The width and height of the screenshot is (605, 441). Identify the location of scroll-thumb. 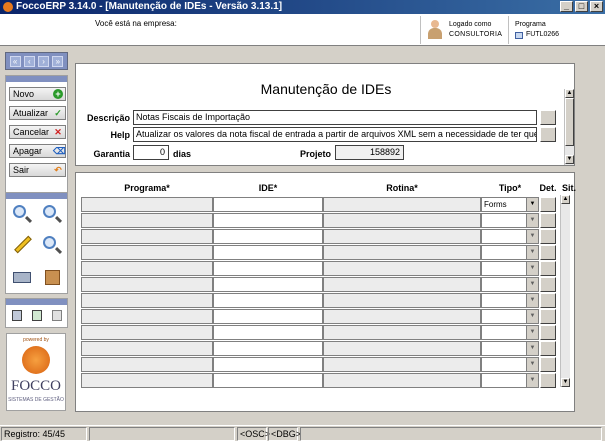
(569, 122).